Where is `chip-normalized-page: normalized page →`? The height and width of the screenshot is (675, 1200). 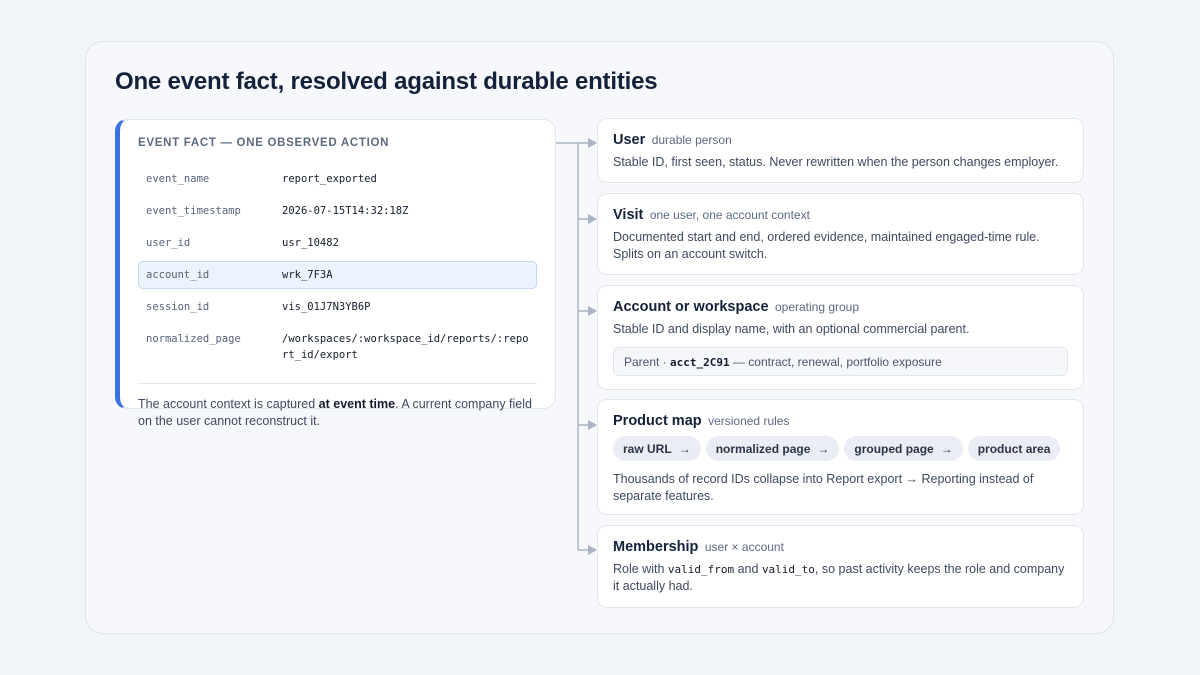
chip-normalized-page: normalized page → is located at coordinates (772, 448).